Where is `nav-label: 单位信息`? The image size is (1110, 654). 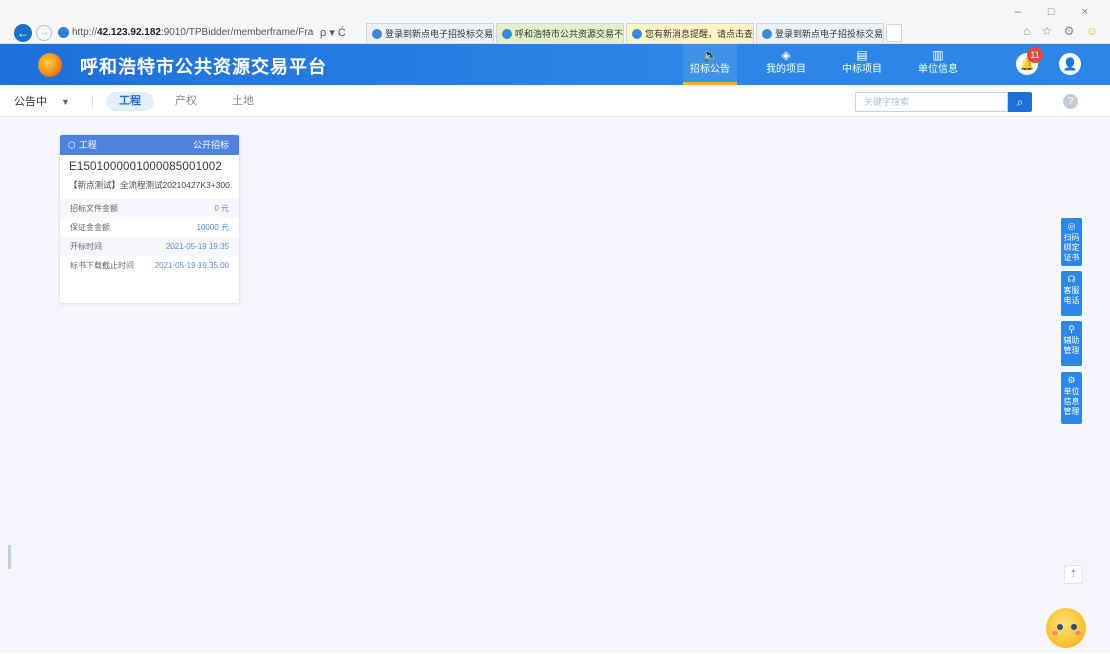
nav-label: 单位信息 is located at coordinates (938, 69).